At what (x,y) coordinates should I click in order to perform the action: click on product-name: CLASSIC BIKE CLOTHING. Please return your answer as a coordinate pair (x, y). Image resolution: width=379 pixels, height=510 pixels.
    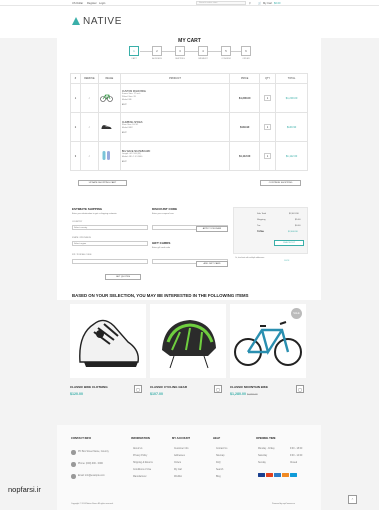
    Looking at the image, I should click on (89, 387).